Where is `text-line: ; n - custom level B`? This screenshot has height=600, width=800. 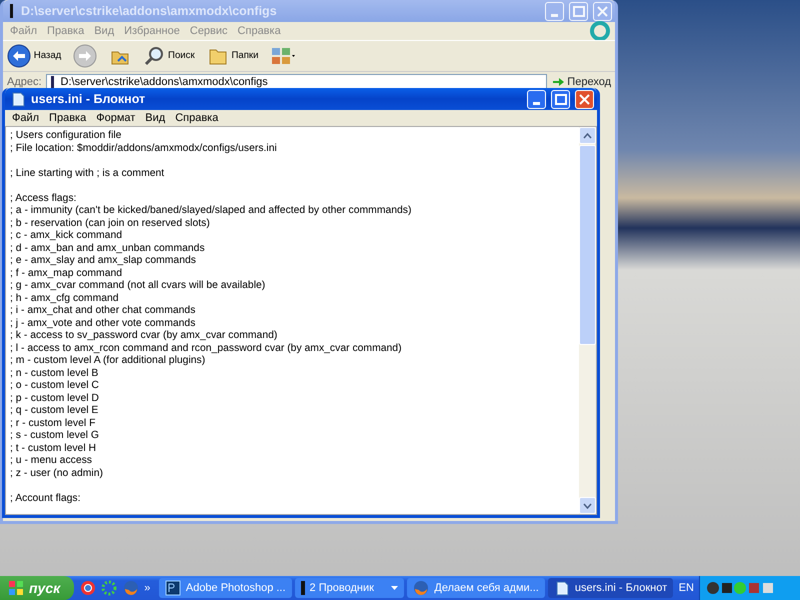 text-line: ; n - custom level B is located at coordinates (55, 374).